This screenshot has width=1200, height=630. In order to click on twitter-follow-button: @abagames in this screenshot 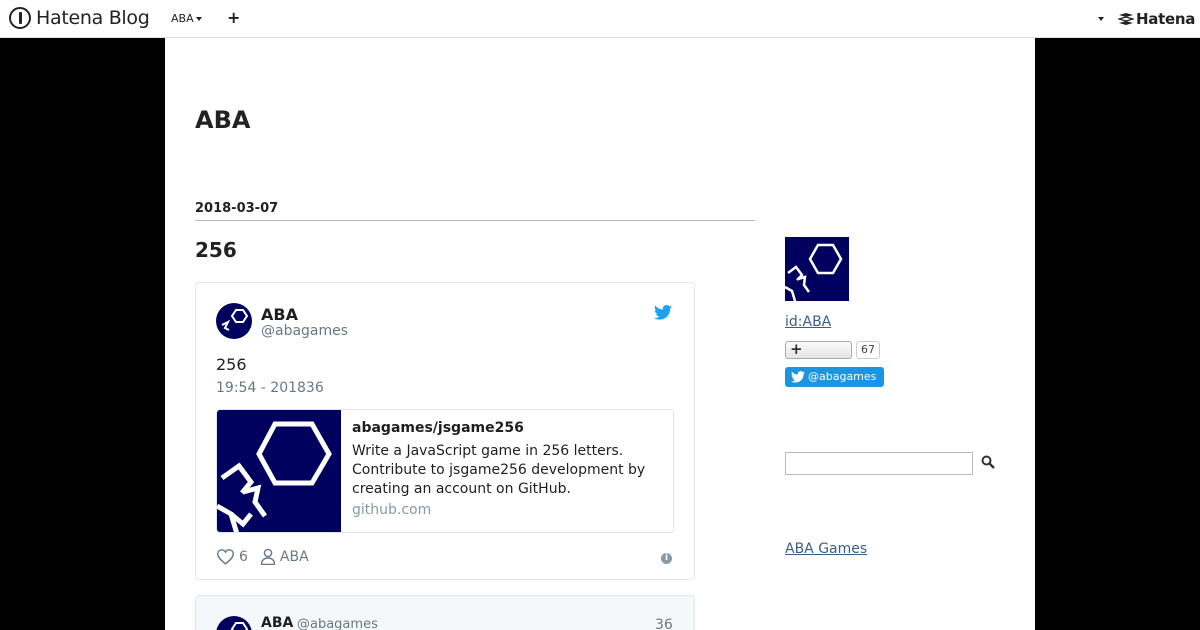, I will do `click(834, 377)`.